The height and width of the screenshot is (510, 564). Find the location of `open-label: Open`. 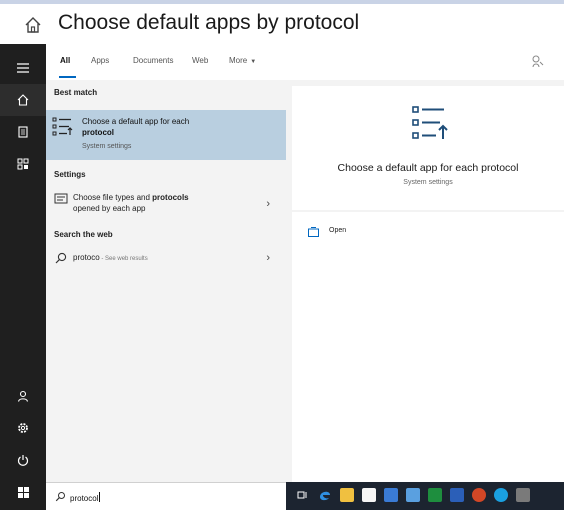

open-label: Open is located at coordinates (338, 230).